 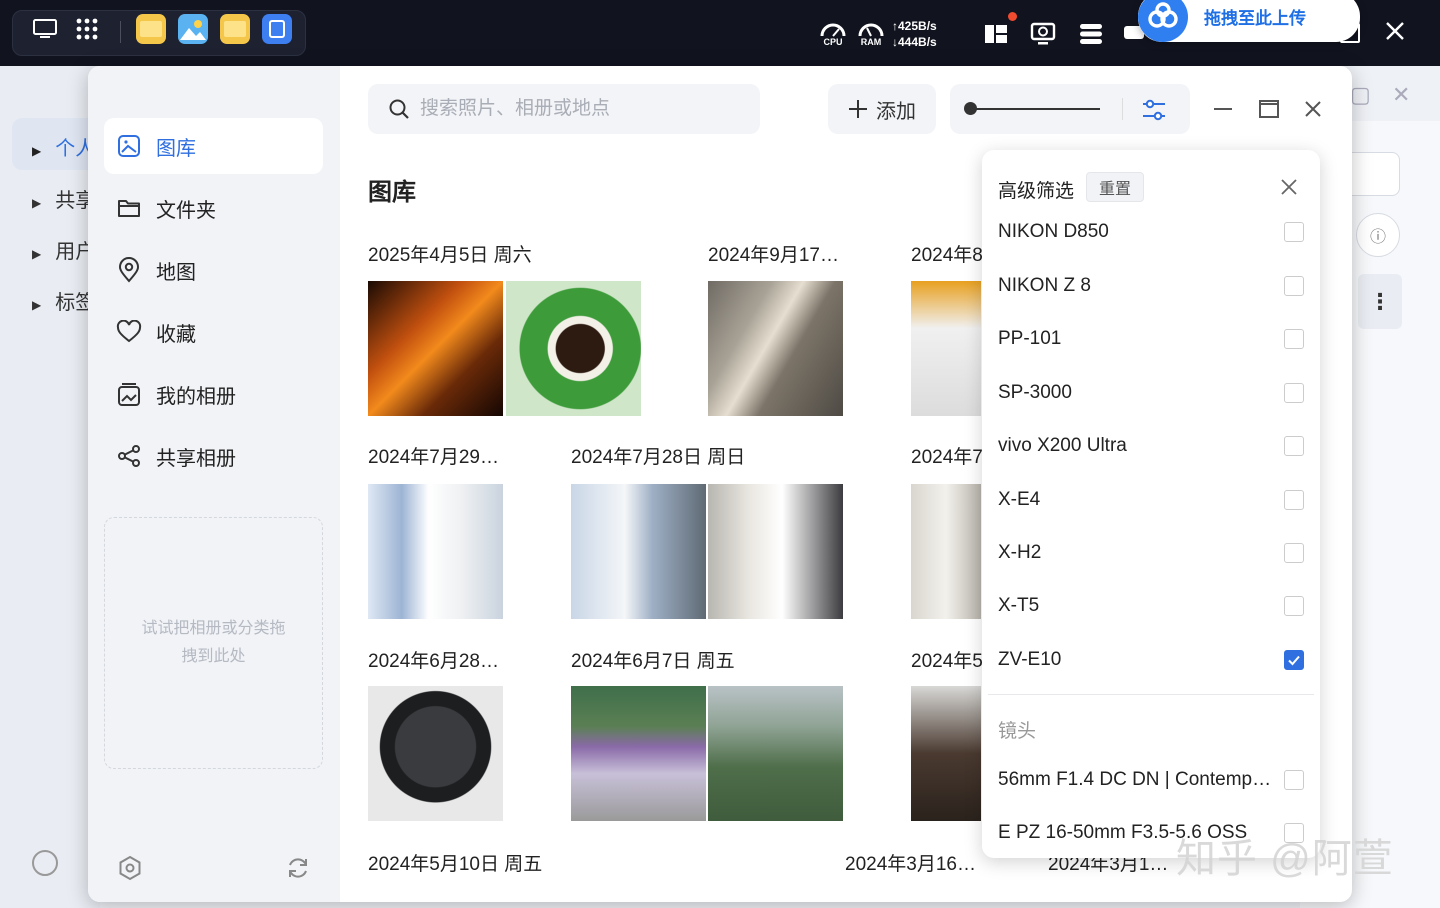 What do you see at coordinates (999, 32) in the screenshot?
I see `widgets-icon` at bounding box center [999, 32].